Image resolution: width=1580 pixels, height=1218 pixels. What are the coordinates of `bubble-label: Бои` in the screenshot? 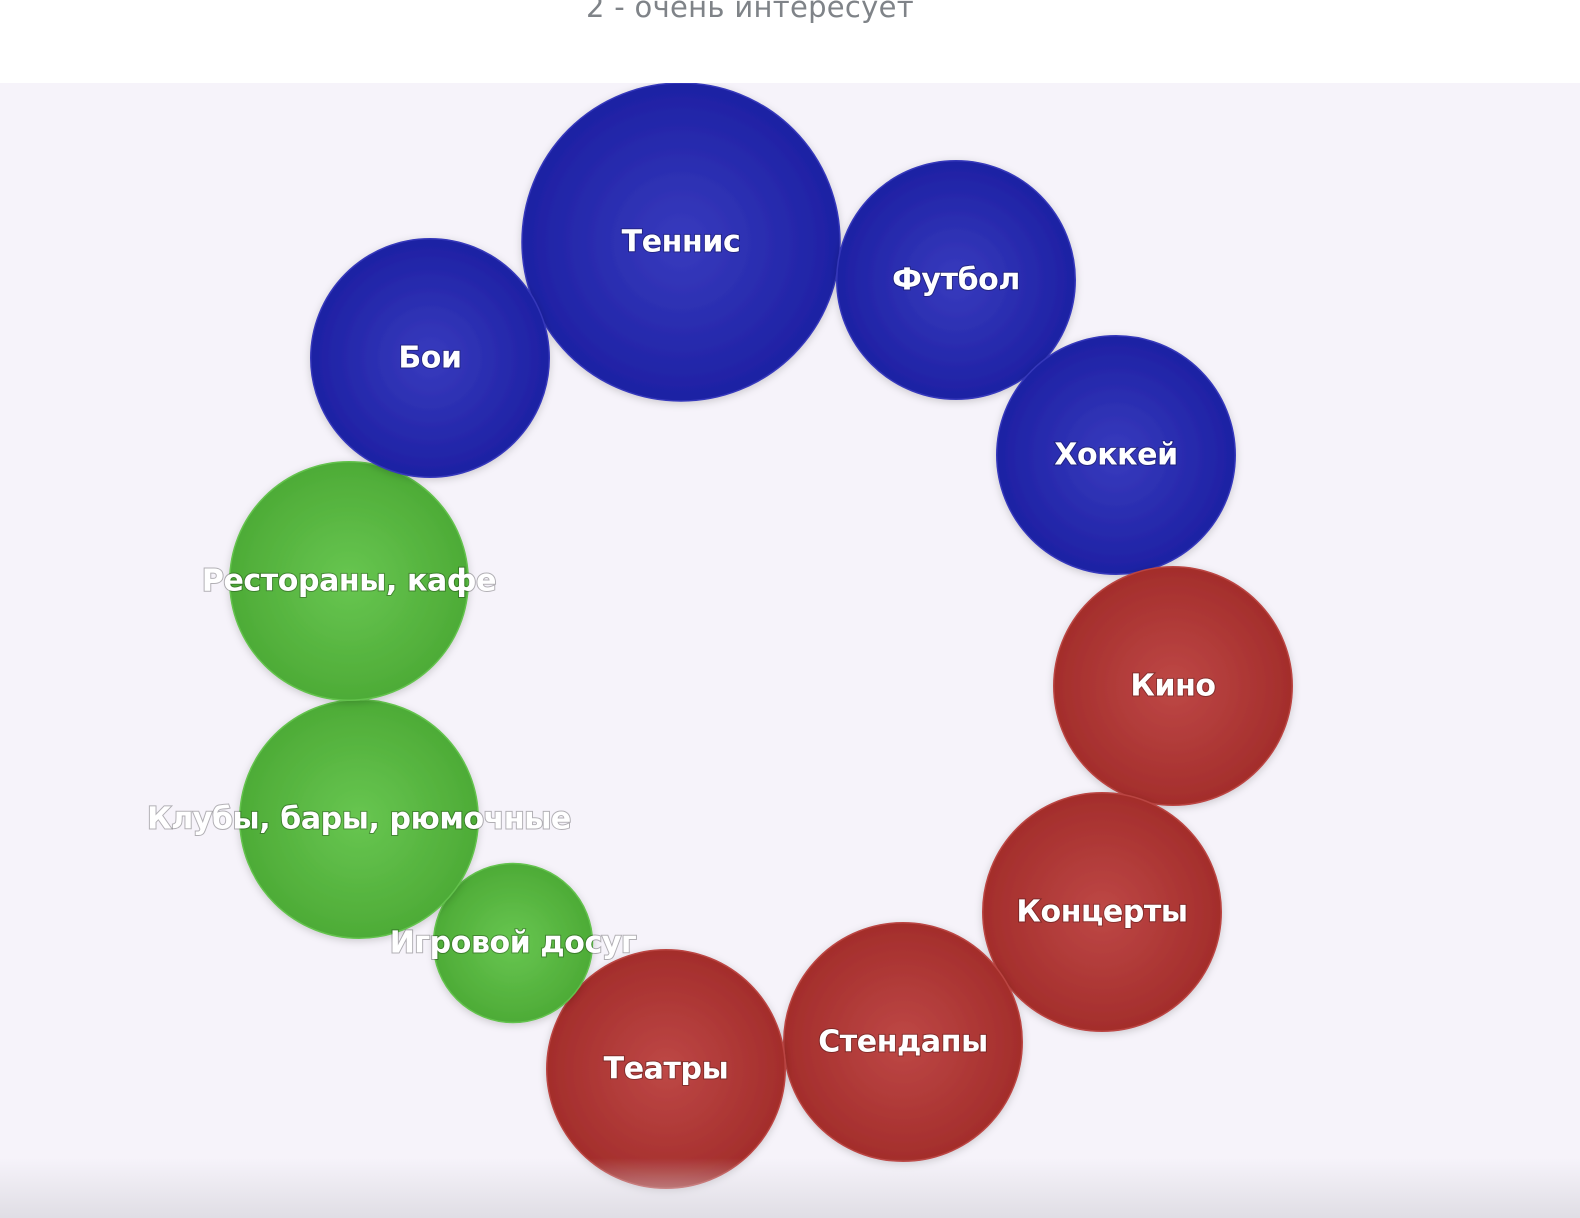 It's located at (429, 358).